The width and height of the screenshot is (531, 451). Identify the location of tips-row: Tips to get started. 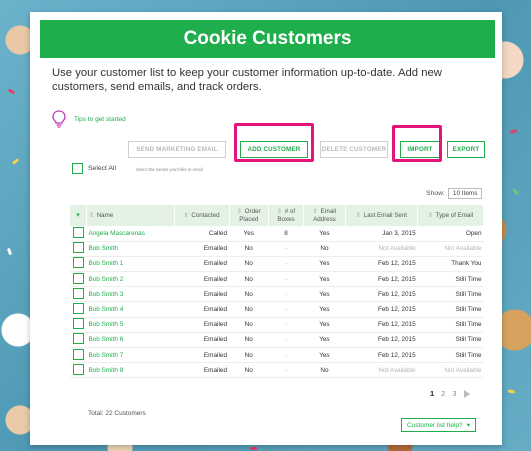
(89, 119).